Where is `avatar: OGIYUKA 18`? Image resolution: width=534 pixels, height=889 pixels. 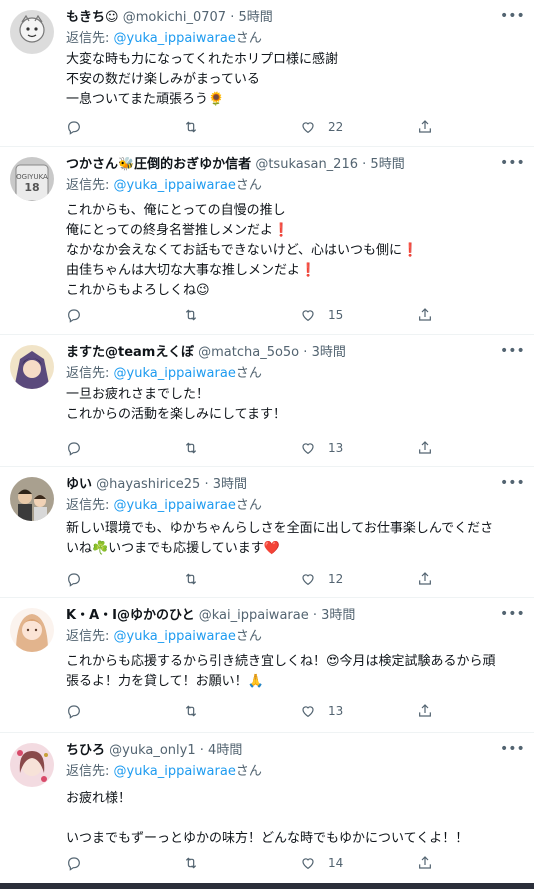
avatar: OGIYUKA 18 is located at coordinates (32, 179).